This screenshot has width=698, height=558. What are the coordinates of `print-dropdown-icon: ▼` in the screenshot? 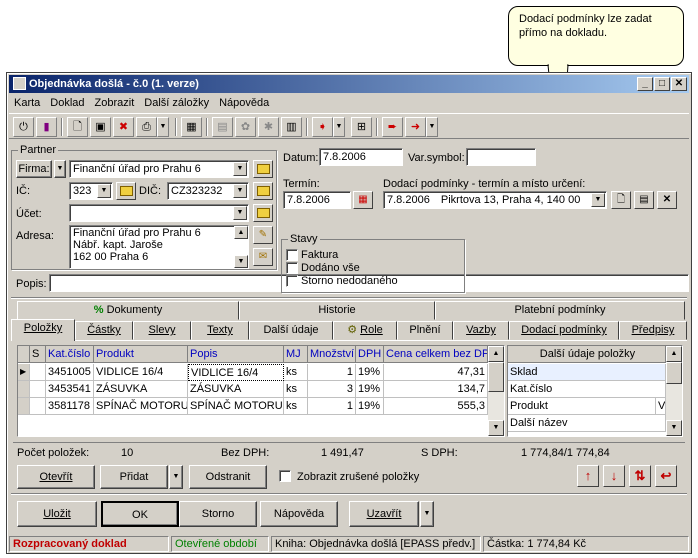 It's located at (163, 127).